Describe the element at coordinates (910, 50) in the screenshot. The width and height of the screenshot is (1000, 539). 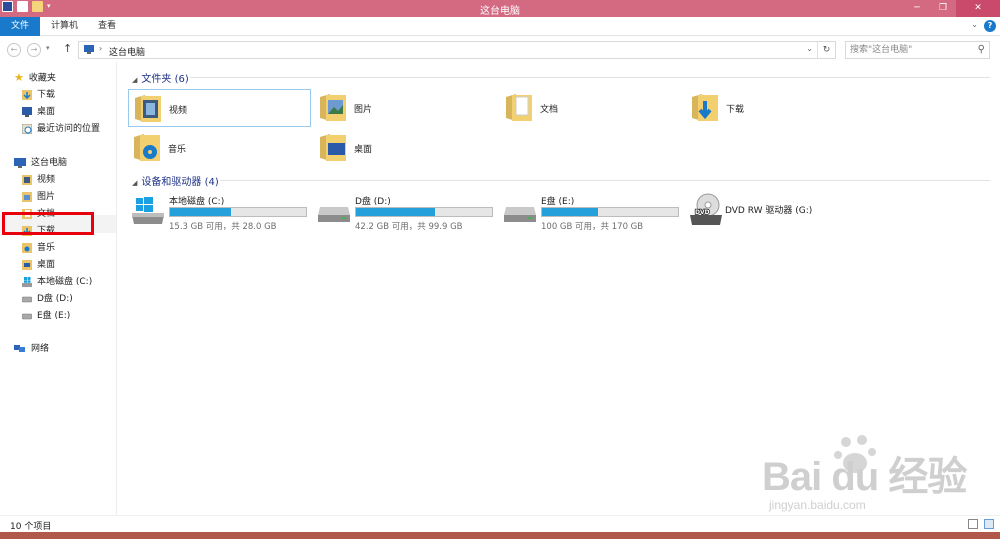
I see `search-input` at that location.